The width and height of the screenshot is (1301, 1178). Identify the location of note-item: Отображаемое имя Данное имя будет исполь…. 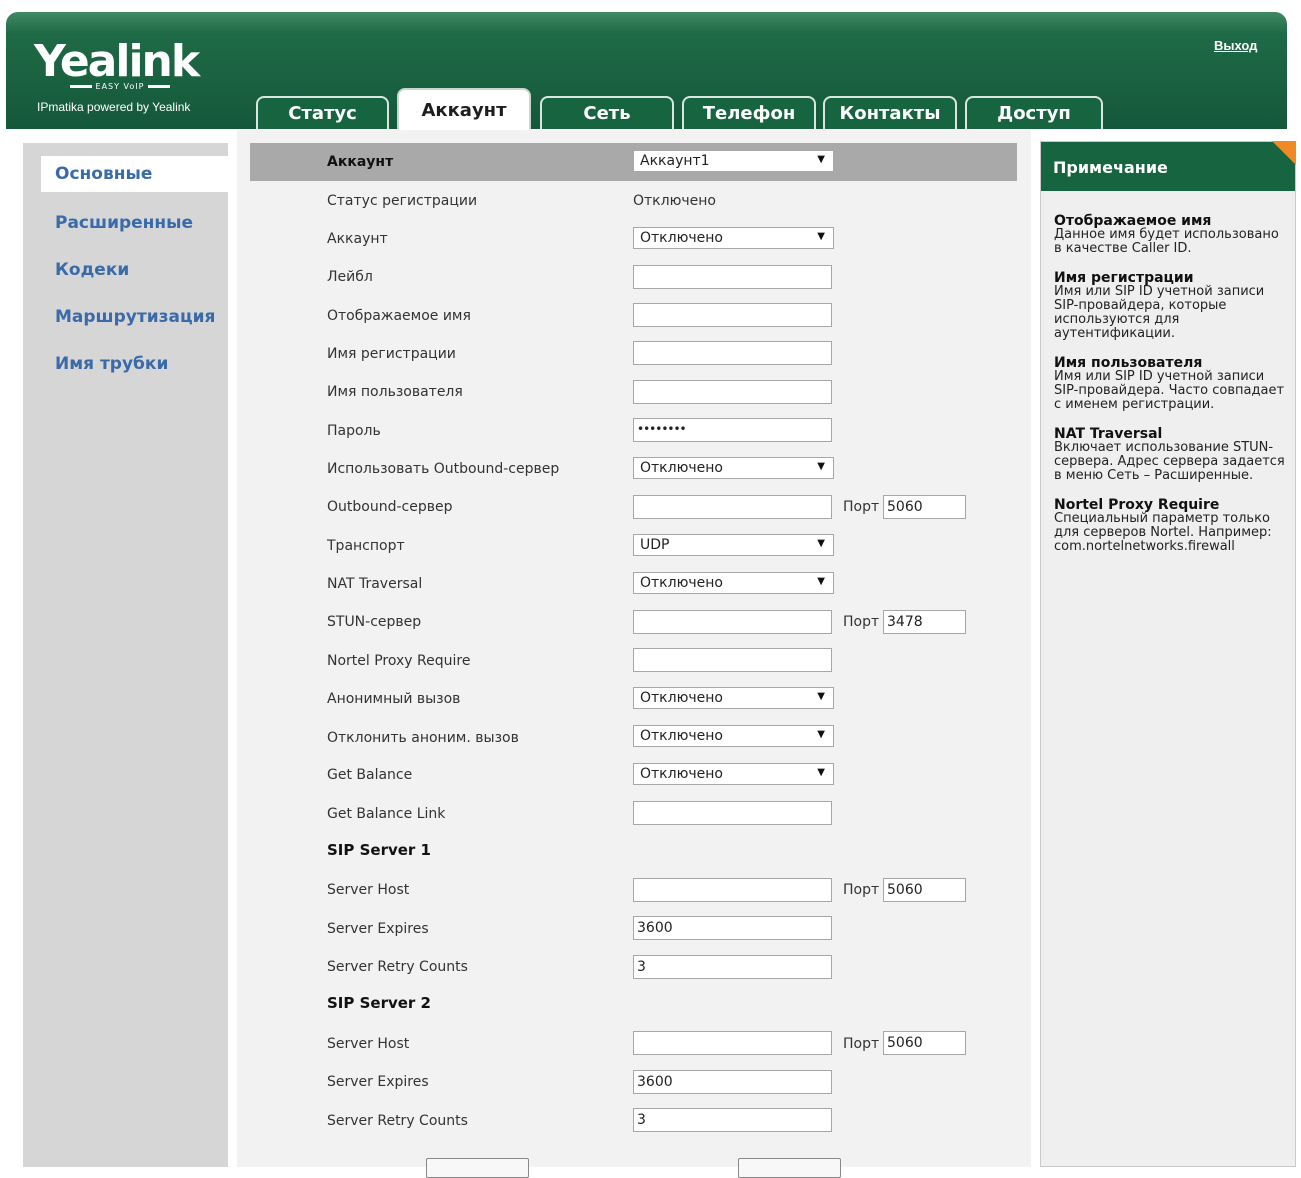
(1166, 234).